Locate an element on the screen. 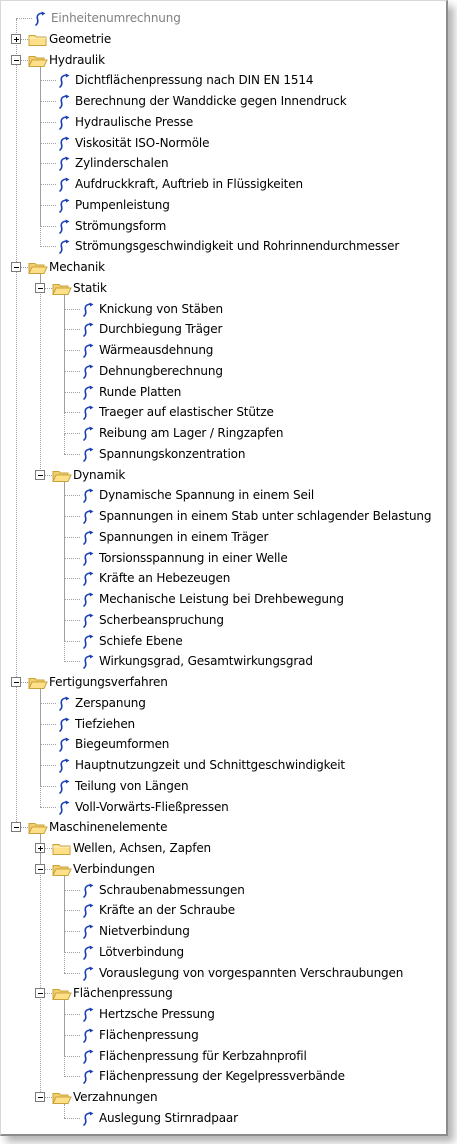 The width and height of the screenshot is (457, 1144). tree-folder: Geometrie is located at coordinates (223, 39).